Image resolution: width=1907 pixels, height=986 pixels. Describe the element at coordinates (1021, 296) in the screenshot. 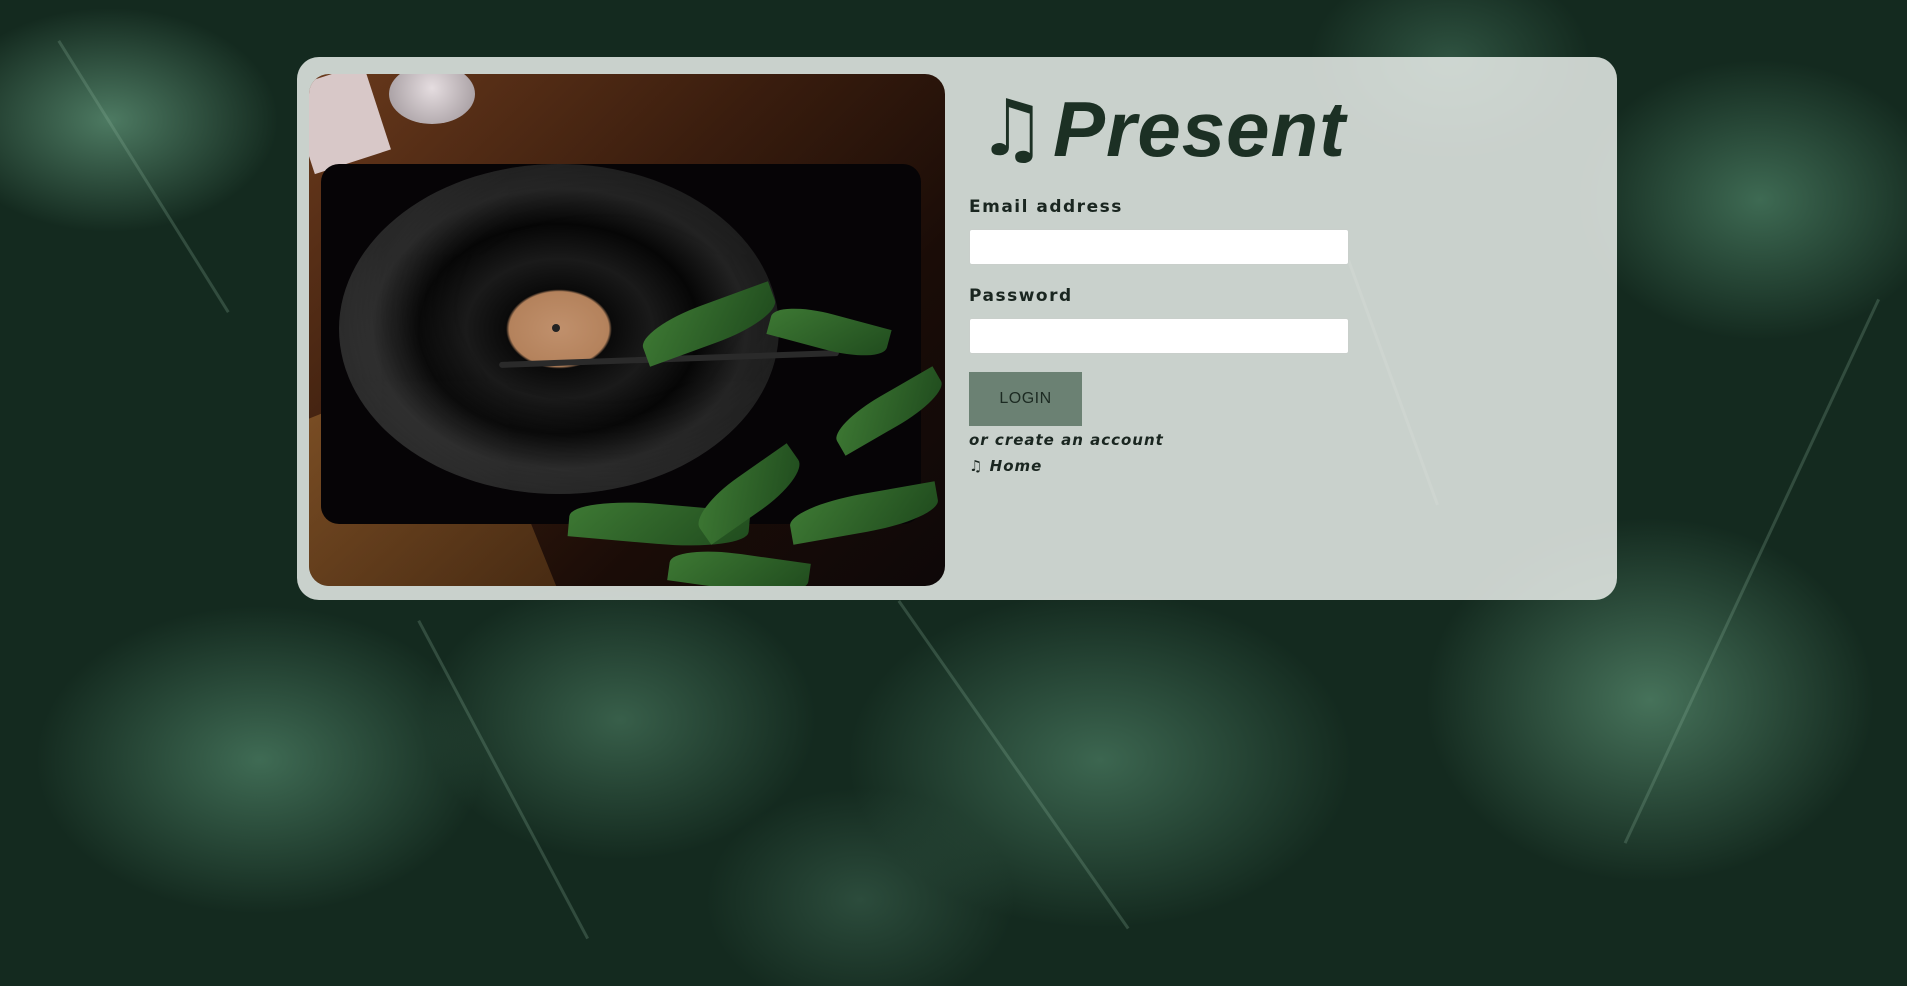

I see `password-label: Password` at that location.